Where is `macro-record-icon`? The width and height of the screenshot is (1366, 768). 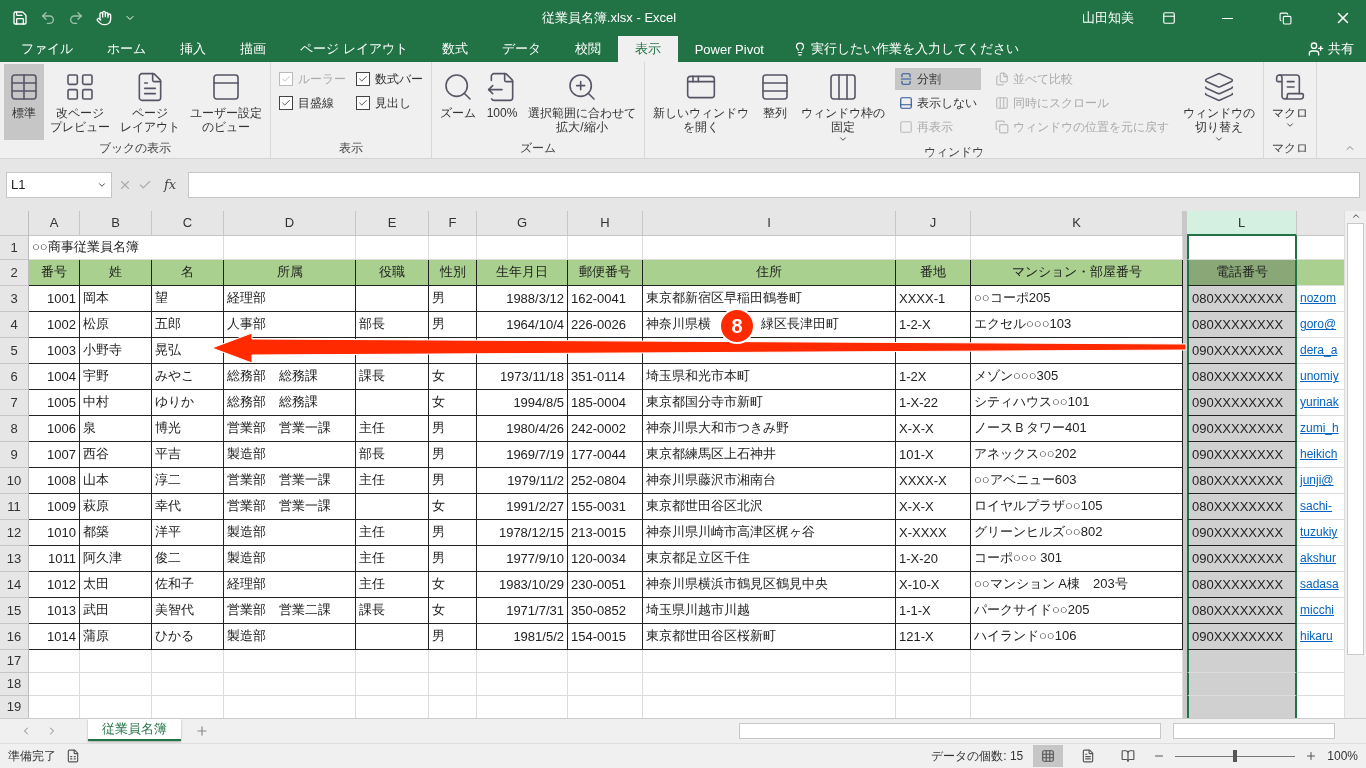 macro-record-icon is located at coordinates (73, 756).